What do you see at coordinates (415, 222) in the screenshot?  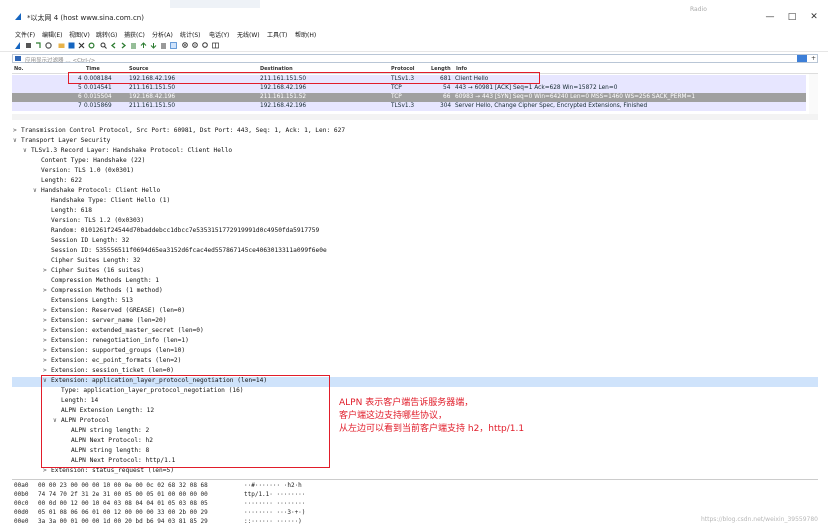 I see `detail-tree-item: Version: TLS 1.2 (0x0303)` at bounding box center [415, 222].